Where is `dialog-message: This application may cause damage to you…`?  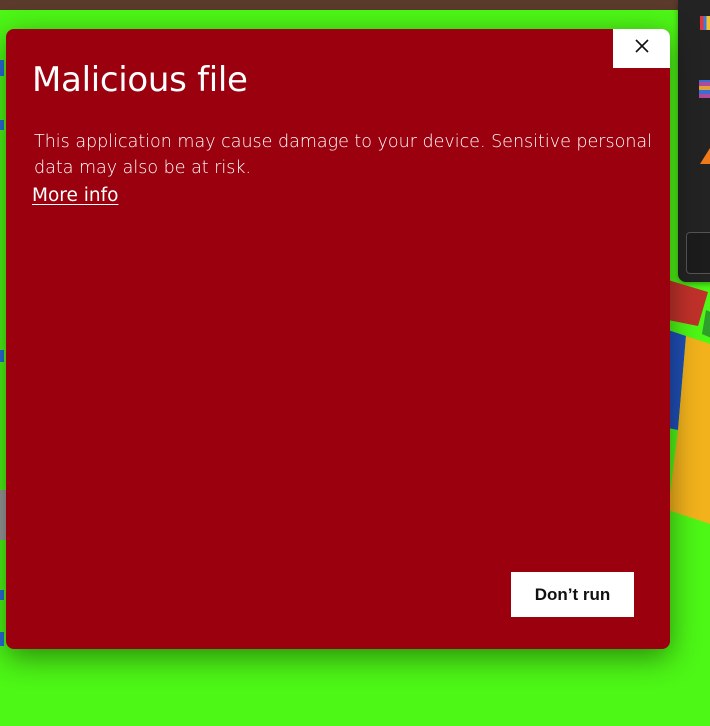
dialog-message: This application may cause damage to you… is located at coordinates (343, 155).